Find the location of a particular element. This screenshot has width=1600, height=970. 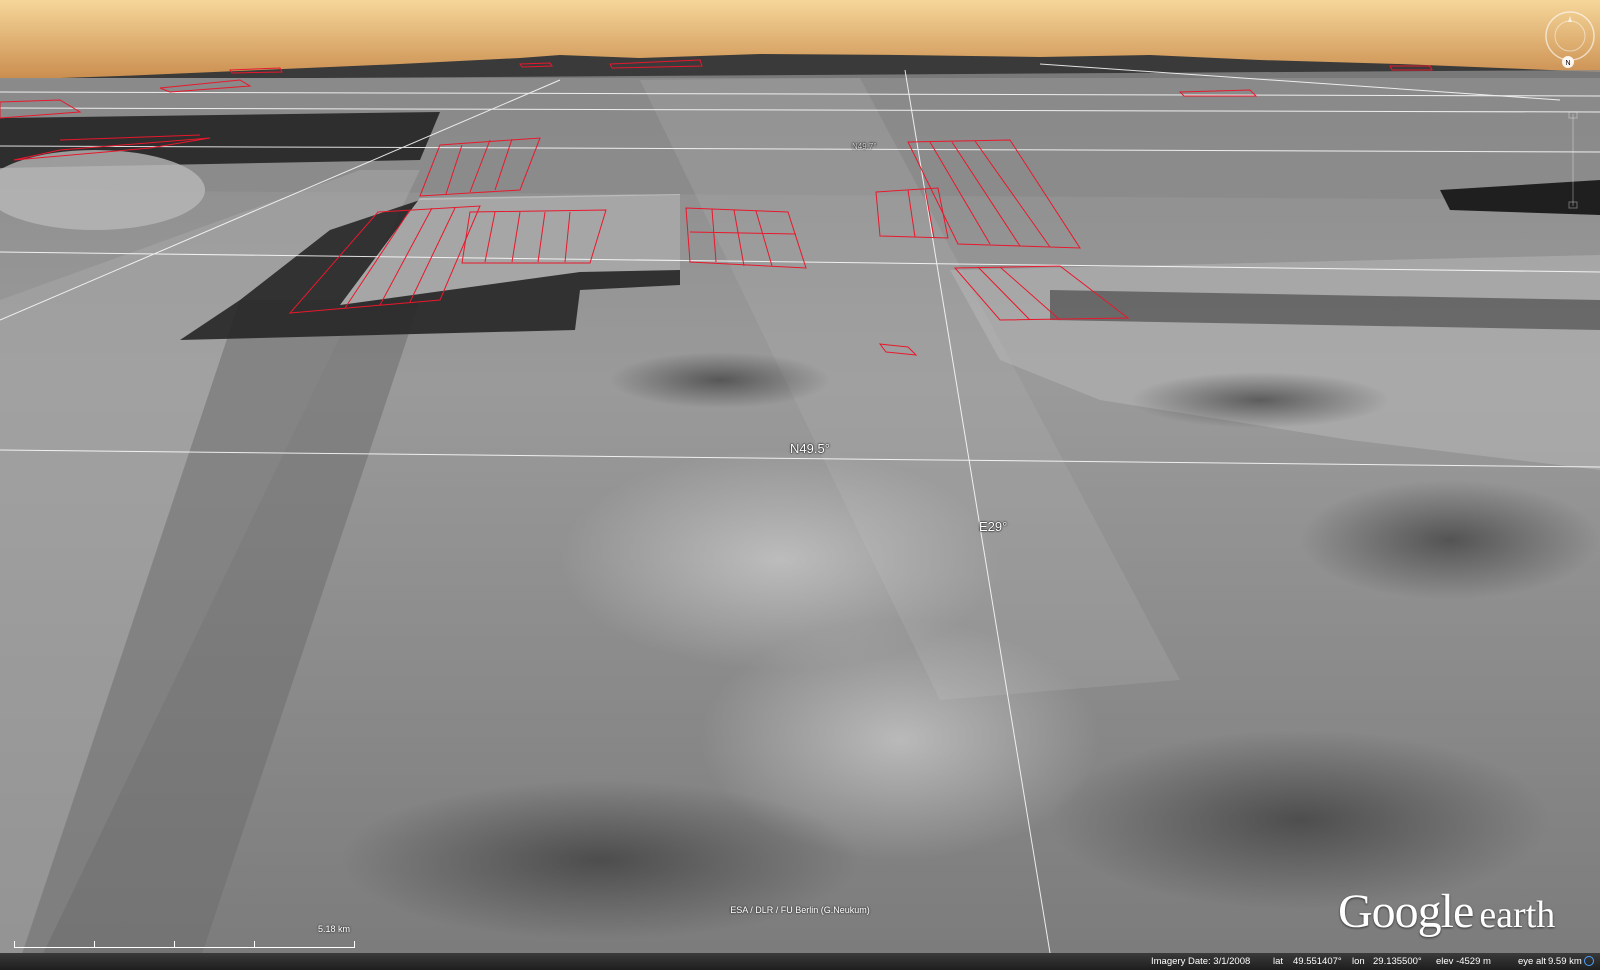

google-earth-logo: Google earth is located at coordinates (1446, 911).